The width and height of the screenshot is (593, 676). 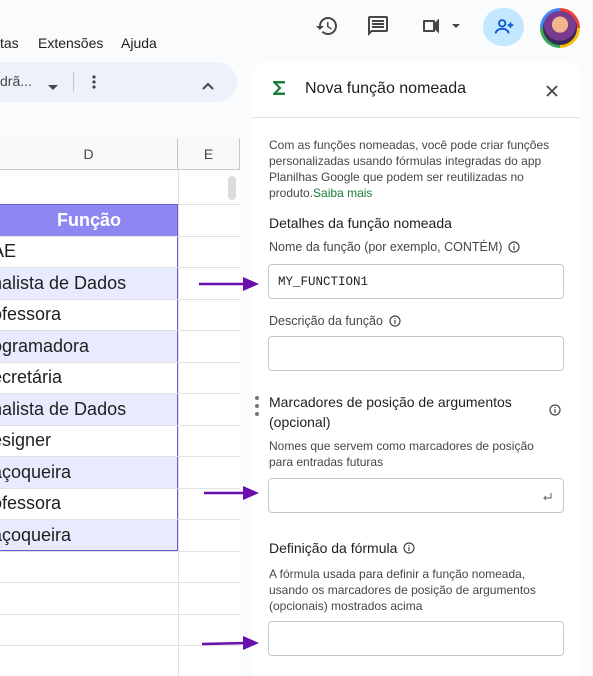 I want to click on dropdown-arrow-icon, so click(x=53, y=87).